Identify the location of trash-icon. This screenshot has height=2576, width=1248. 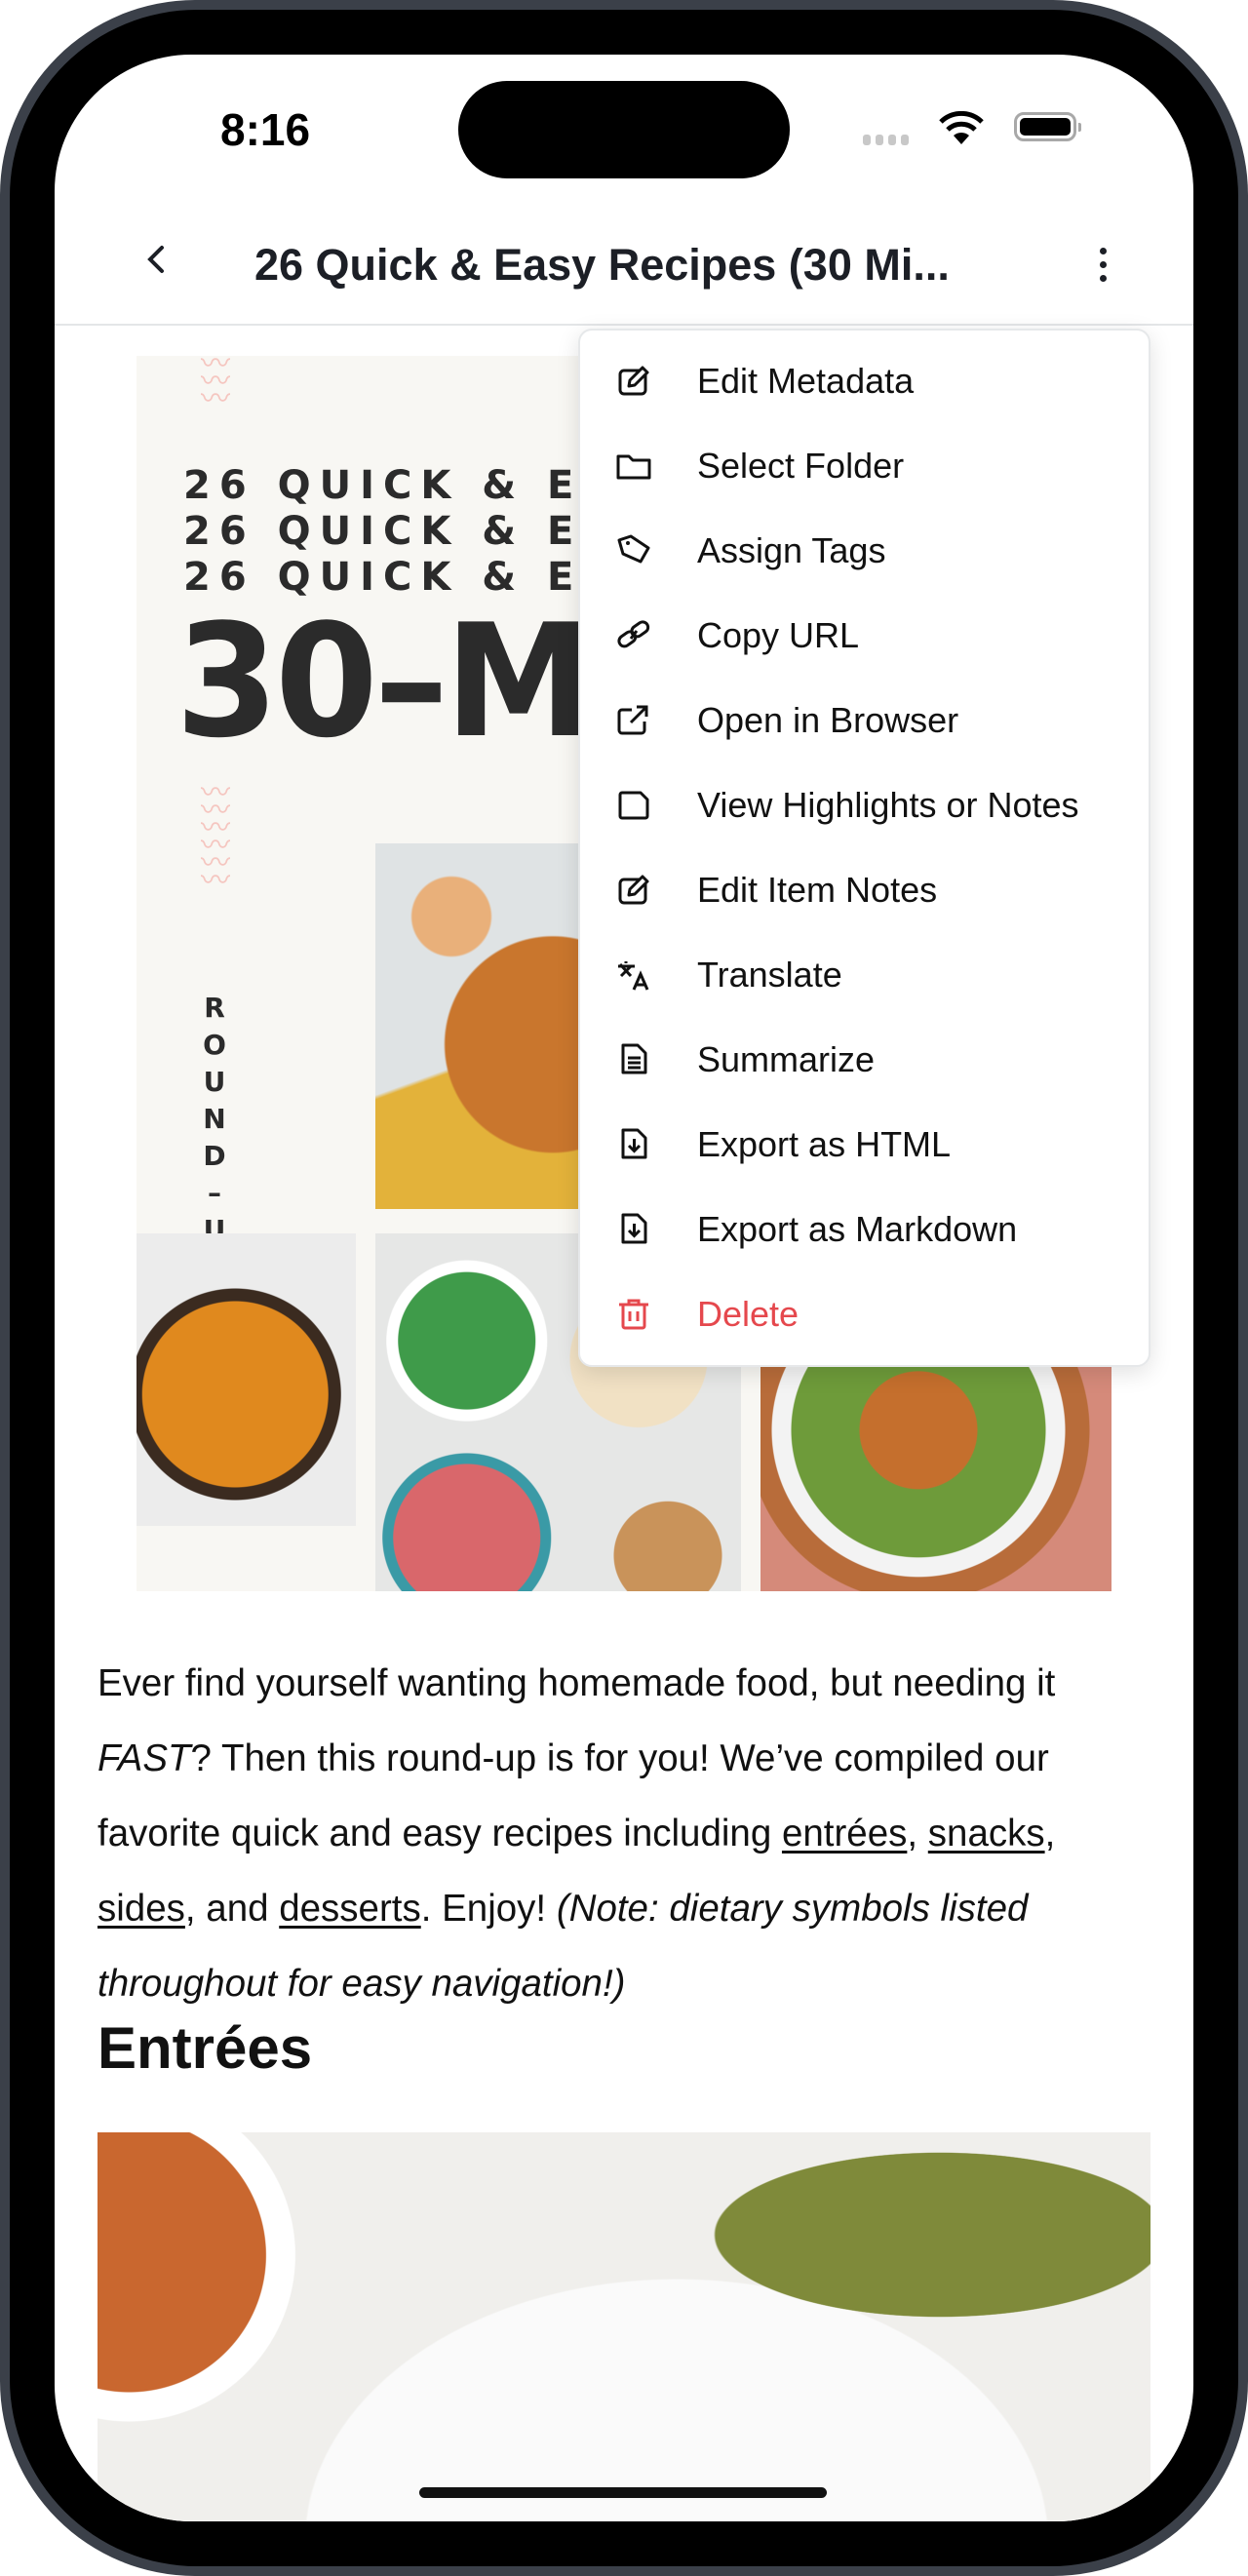
(633, 1314).